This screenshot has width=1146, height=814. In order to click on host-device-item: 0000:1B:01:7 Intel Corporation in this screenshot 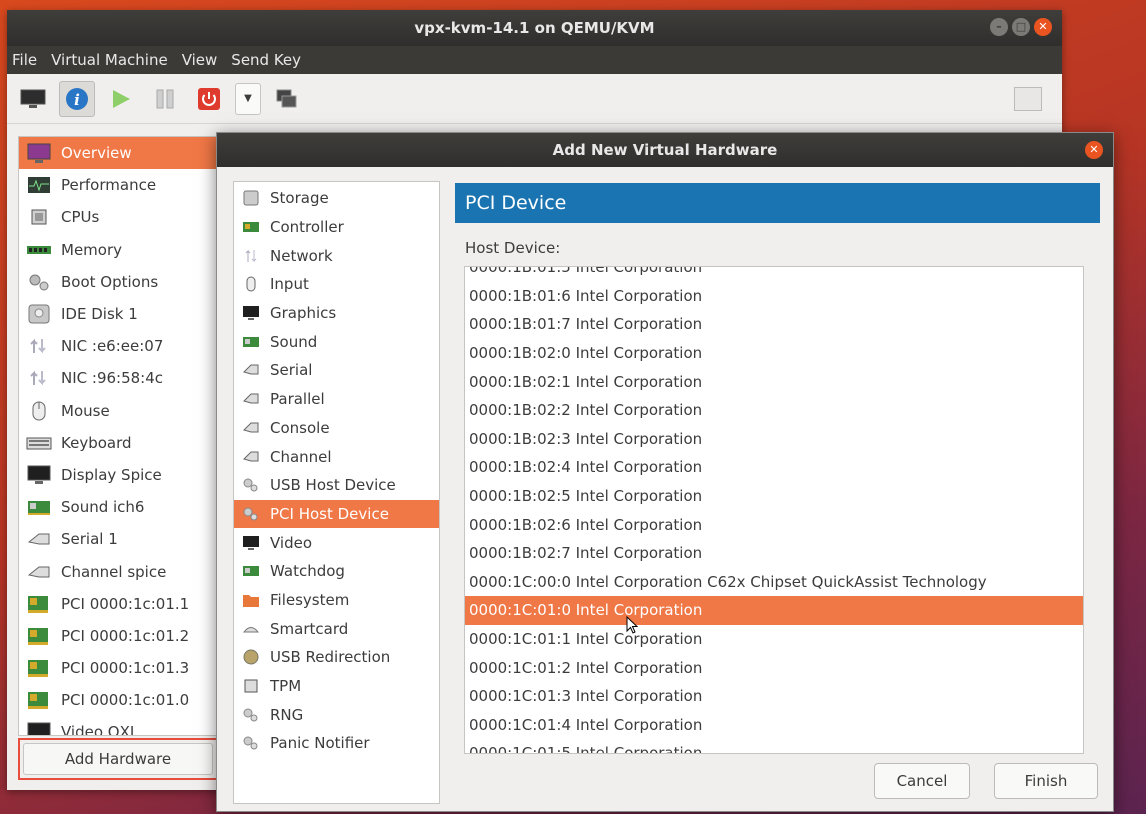, I will do `click(774, 324)`.